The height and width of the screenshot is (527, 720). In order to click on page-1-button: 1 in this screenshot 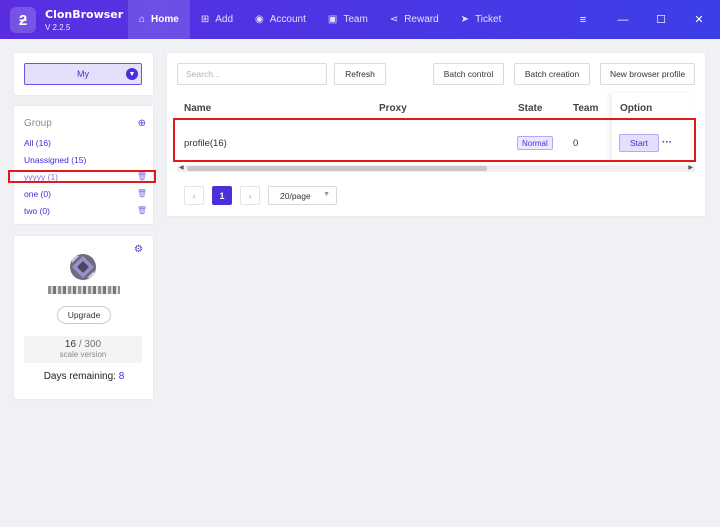, I will do `click(222, 195)`.